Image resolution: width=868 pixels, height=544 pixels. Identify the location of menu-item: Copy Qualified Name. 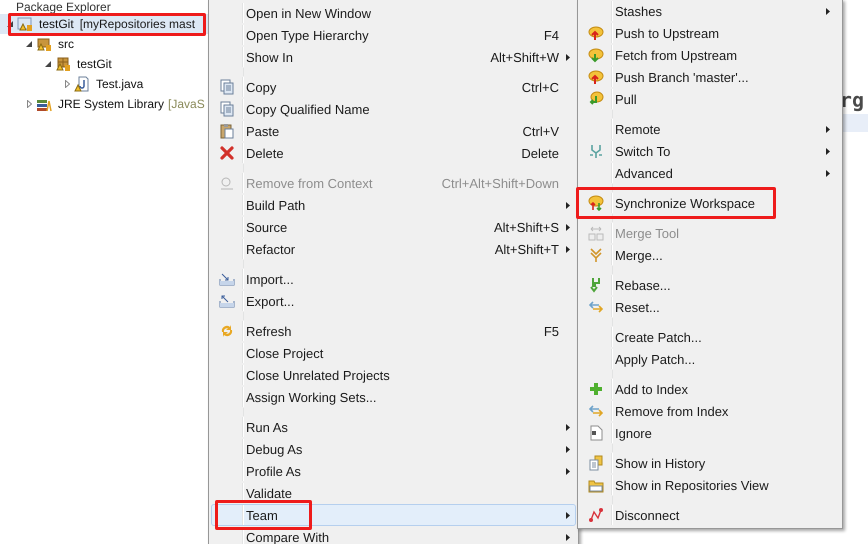
(393, 109).